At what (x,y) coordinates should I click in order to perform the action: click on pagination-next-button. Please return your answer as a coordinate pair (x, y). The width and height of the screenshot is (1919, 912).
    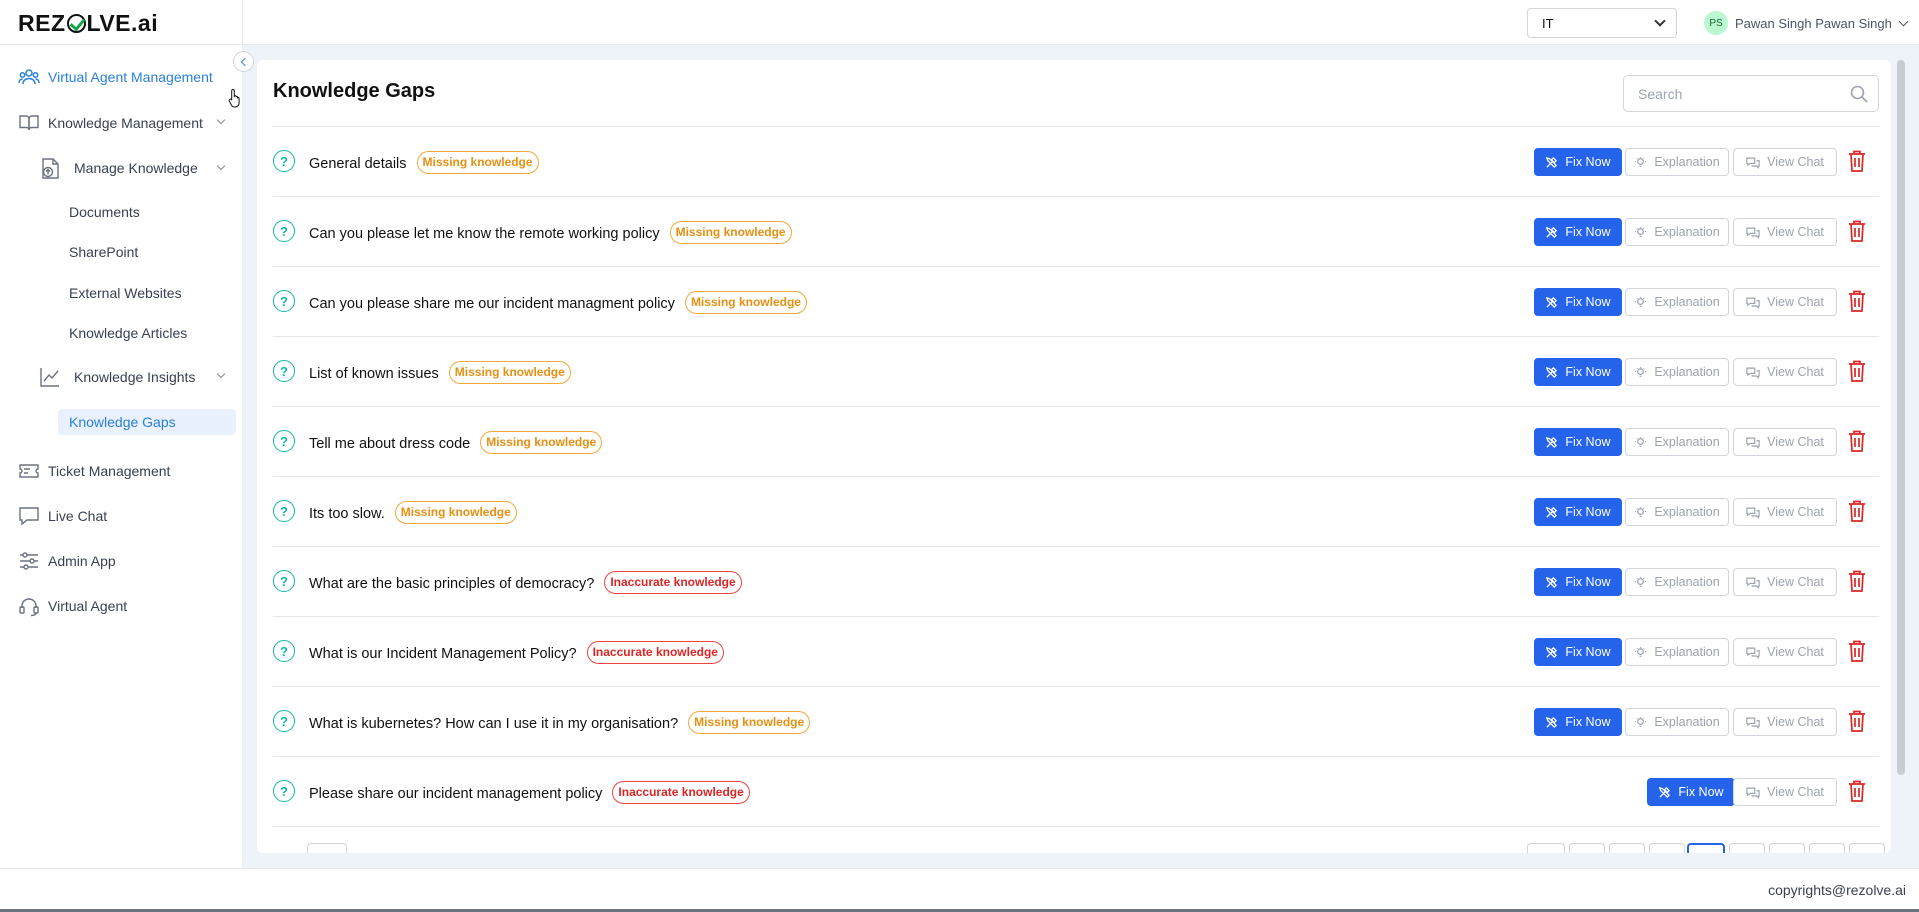
    Looking at the image, I should click on (1827, 848).